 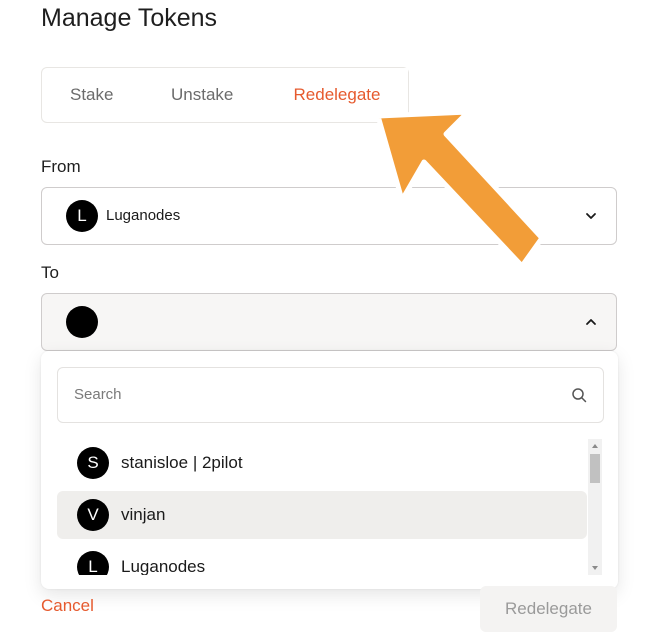 I want to click on page-title: Manage Tokens, so click(x=129, y=18).